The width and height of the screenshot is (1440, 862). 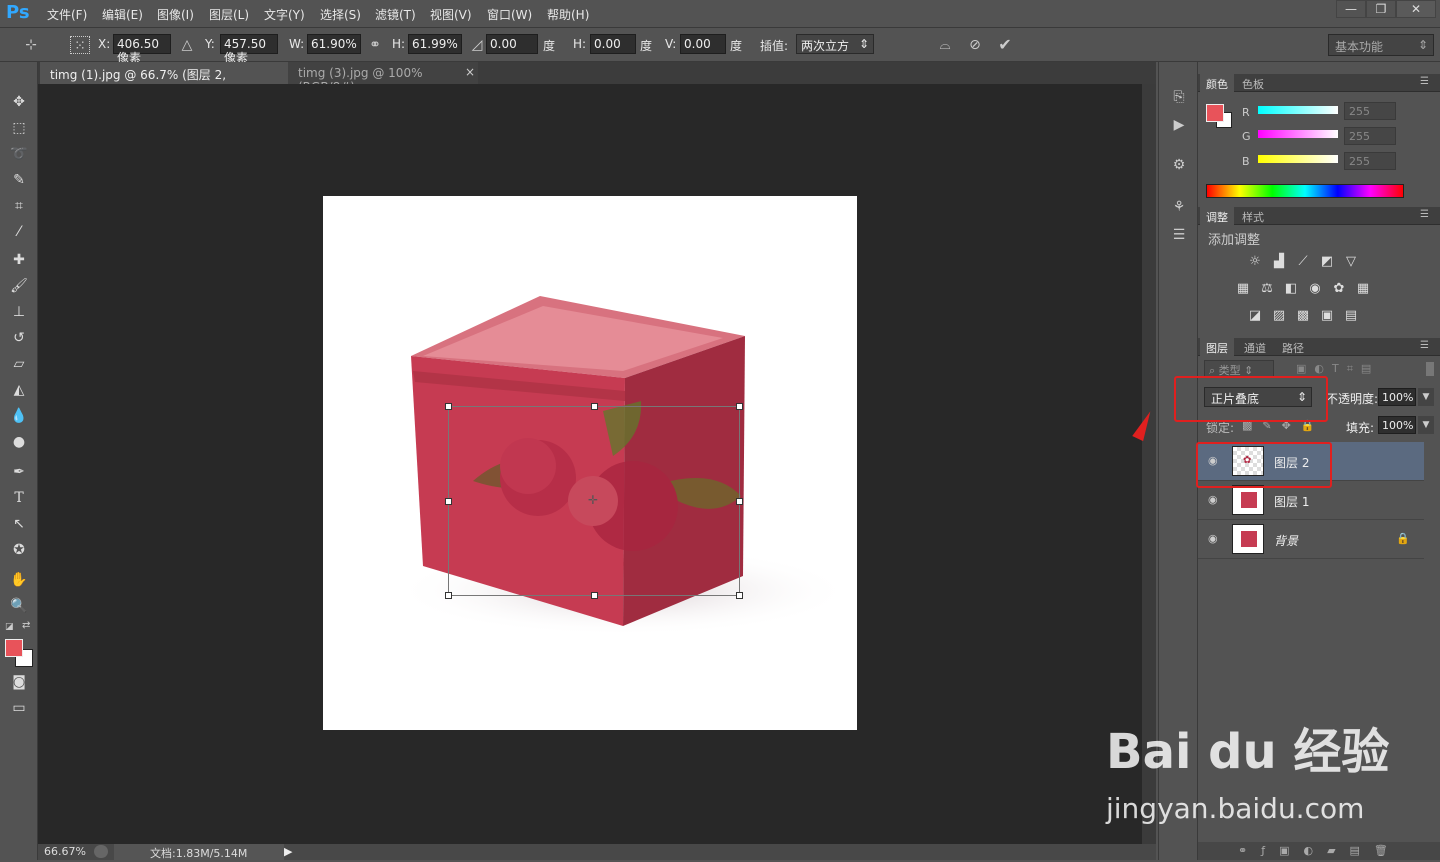 What do you see at coordinates (122, 14) in the screenshot?
I see `menu-edit: 编辑(E)` at bounding box center [122, 14].